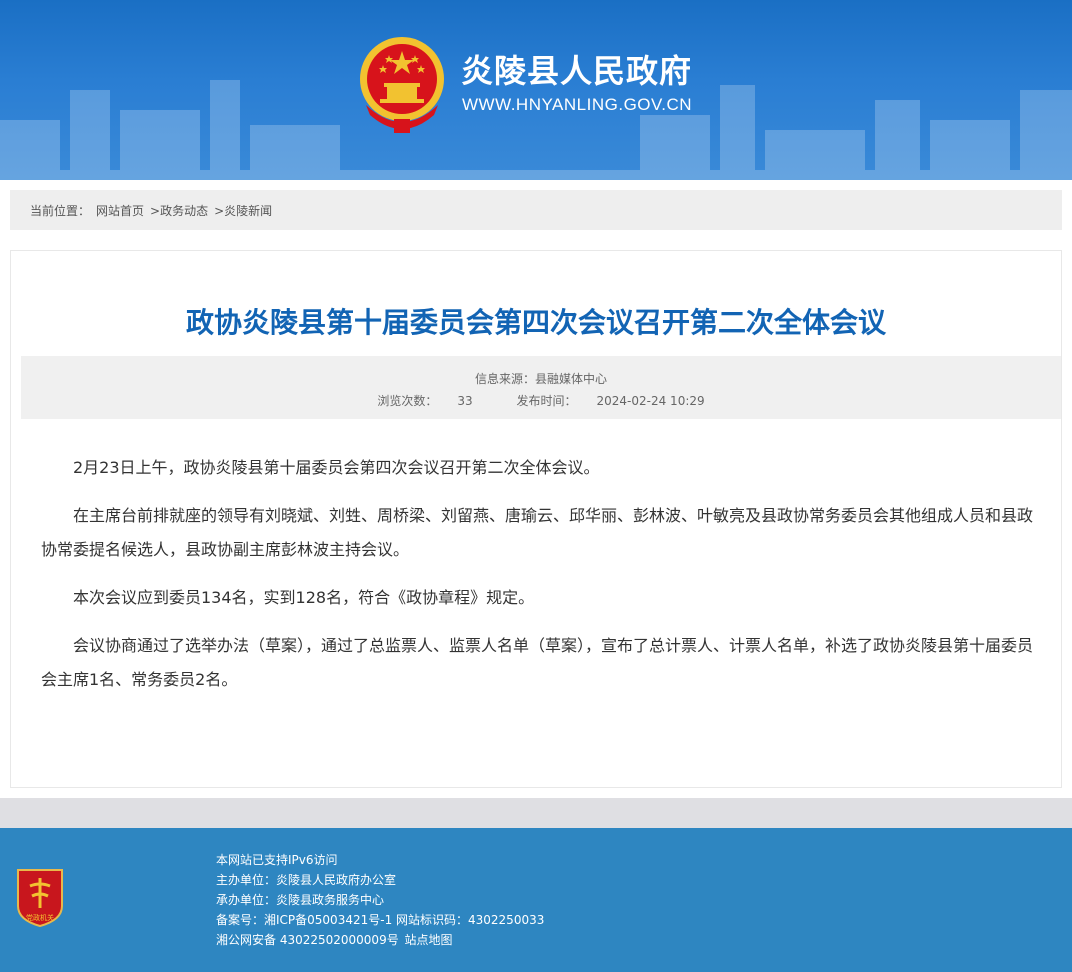 Image resolution: width=1072 pixels, height=972 pixels. Describe the element at coordinates (536, 210) in the screenshot. I see `breadcrumb: 当前位置： 网站首页 >政务动态 >炎陵新闻` at that location.